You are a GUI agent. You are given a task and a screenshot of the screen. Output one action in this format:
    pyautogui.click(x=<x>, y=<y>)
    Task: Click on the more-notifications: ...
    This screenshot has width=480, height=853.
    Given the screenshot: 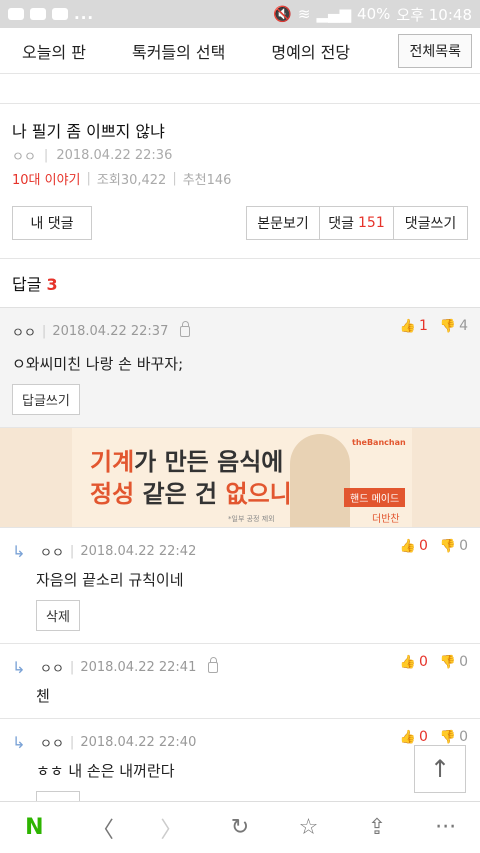 What is the action you would take?
    pyautogui.click(x=84, y=14)
    